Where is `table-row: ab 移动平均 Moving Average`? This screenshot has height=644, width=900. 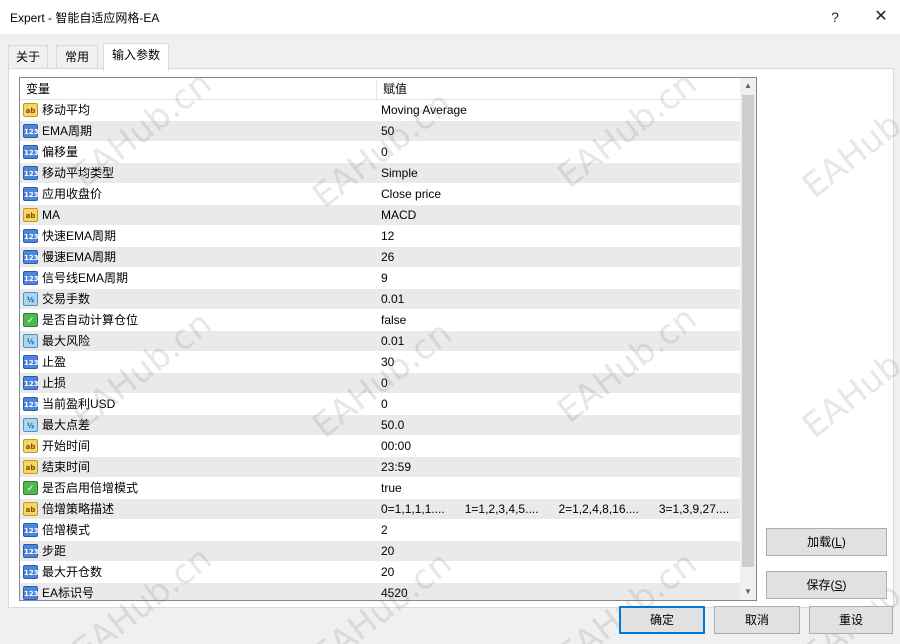 table-row: ab 移动平均 Moving Average is located at coordinates (380, 110).